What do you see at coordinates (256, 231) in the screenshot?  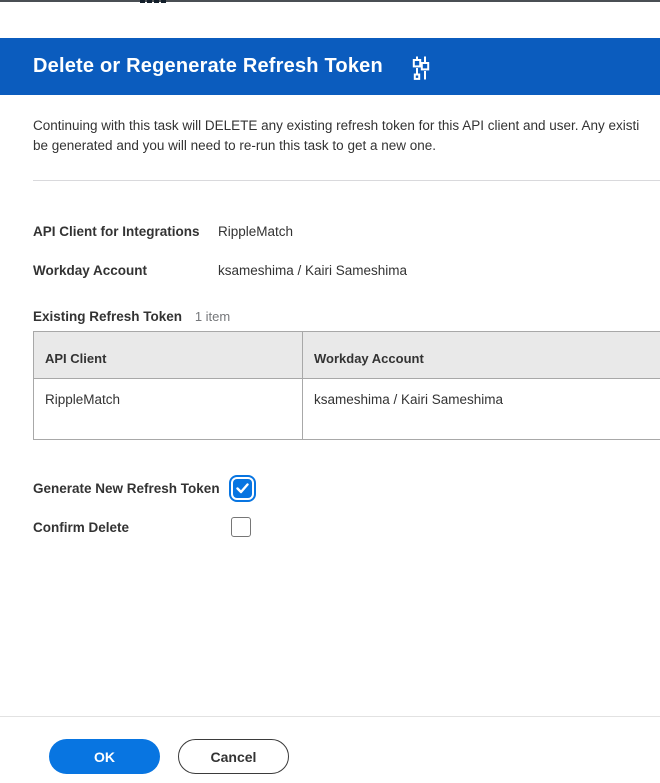 I see `field-value: RippleMatch` at bounding box center [256, 231].